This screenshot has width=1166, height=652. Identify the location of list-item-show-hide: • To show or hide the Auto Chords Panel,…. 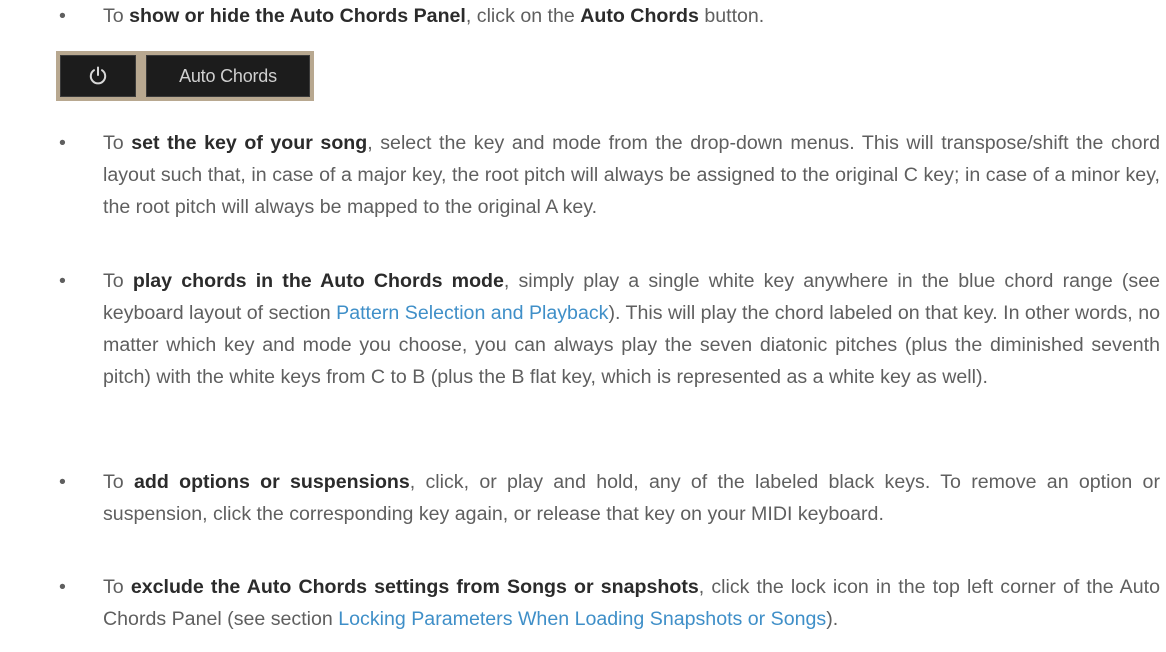
(608, 18).